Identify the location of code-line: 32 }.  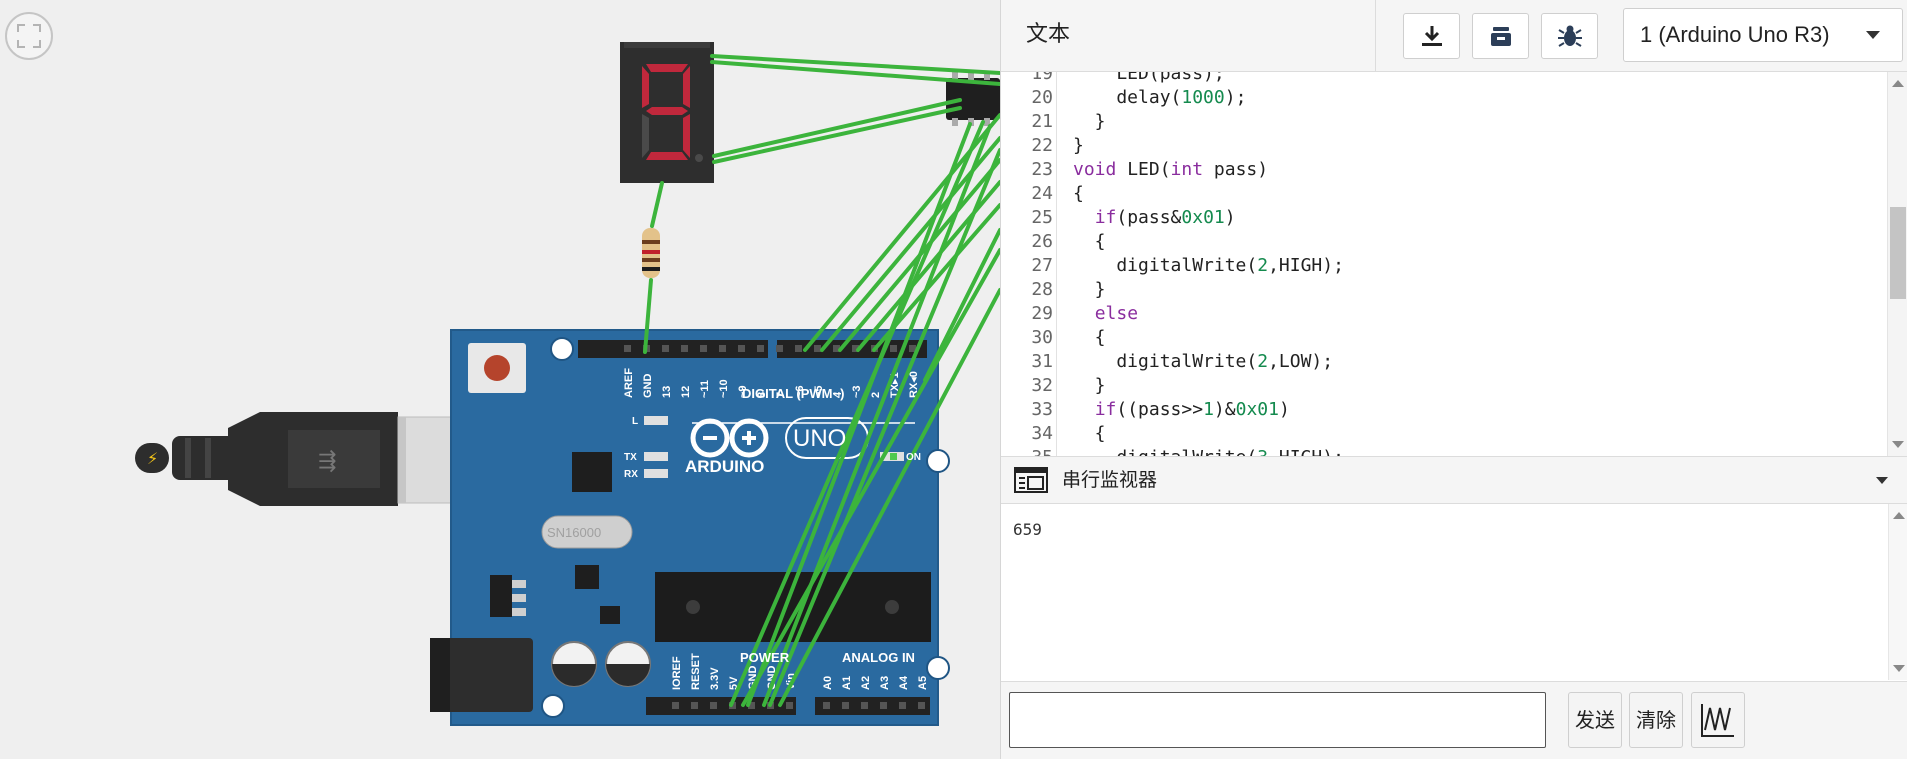
(1443, 386).